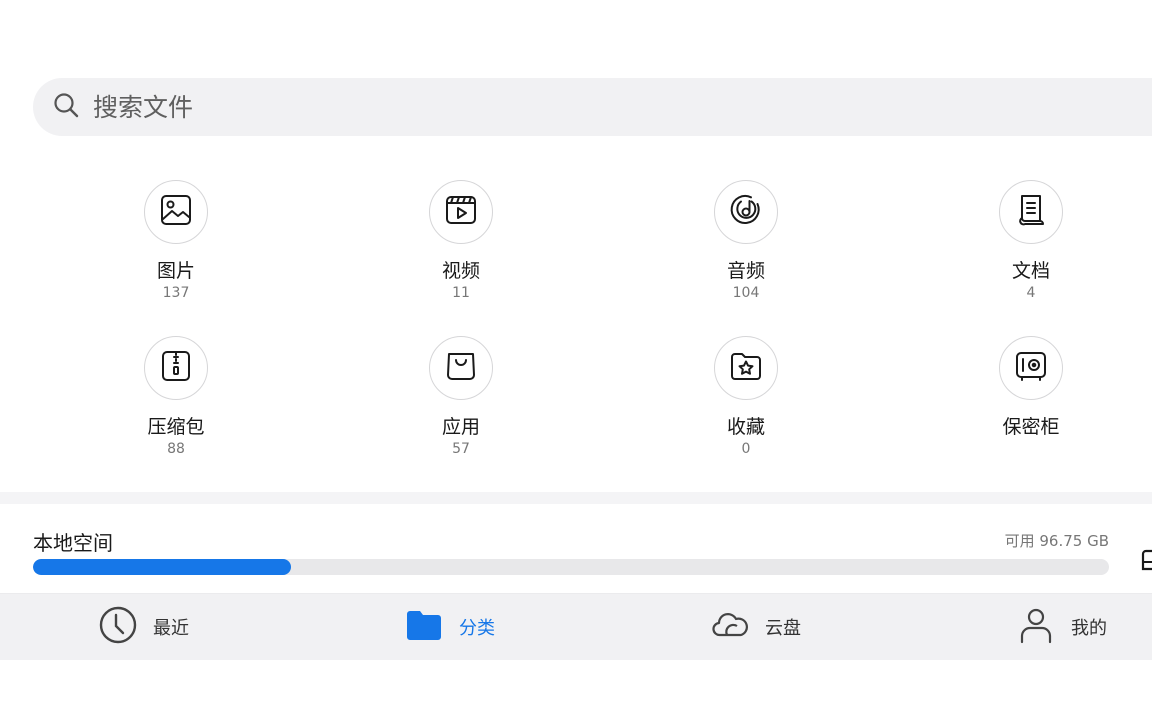 The image size is (1152, 720). Describe the element at coordinates (730, 627) in the screenshot. I see `cloud-icon` at that location.